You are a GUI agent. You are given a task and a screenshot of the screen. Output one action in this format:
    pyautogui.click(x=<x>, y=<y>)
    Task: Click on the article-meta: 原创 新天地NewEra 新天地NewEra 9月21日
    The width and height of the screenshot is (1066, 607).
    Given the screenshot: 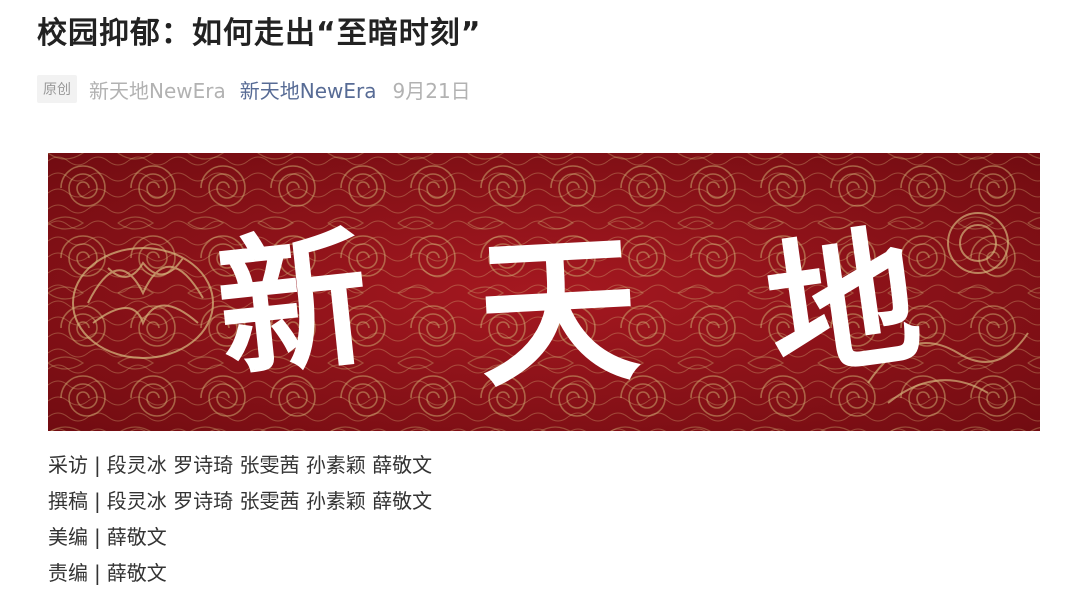 What is the action you would take?
    pyautogui.click(x=254, y=89)
    